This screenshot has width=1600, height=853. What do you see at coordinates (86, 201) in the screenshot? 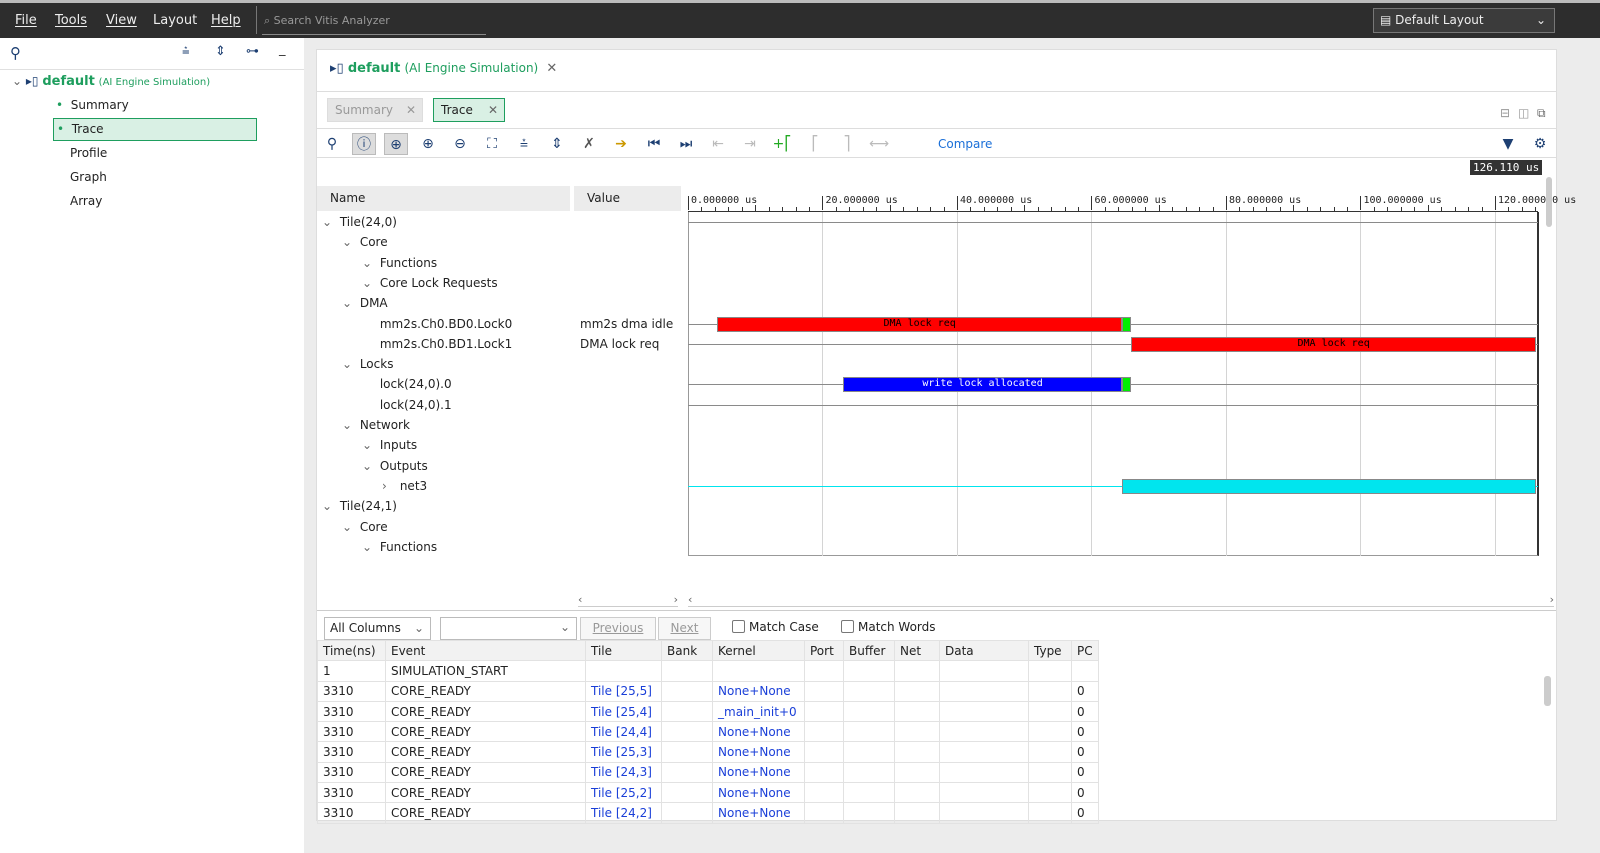
I see `nav-item-array: Array` at bounding box center [86, 201].